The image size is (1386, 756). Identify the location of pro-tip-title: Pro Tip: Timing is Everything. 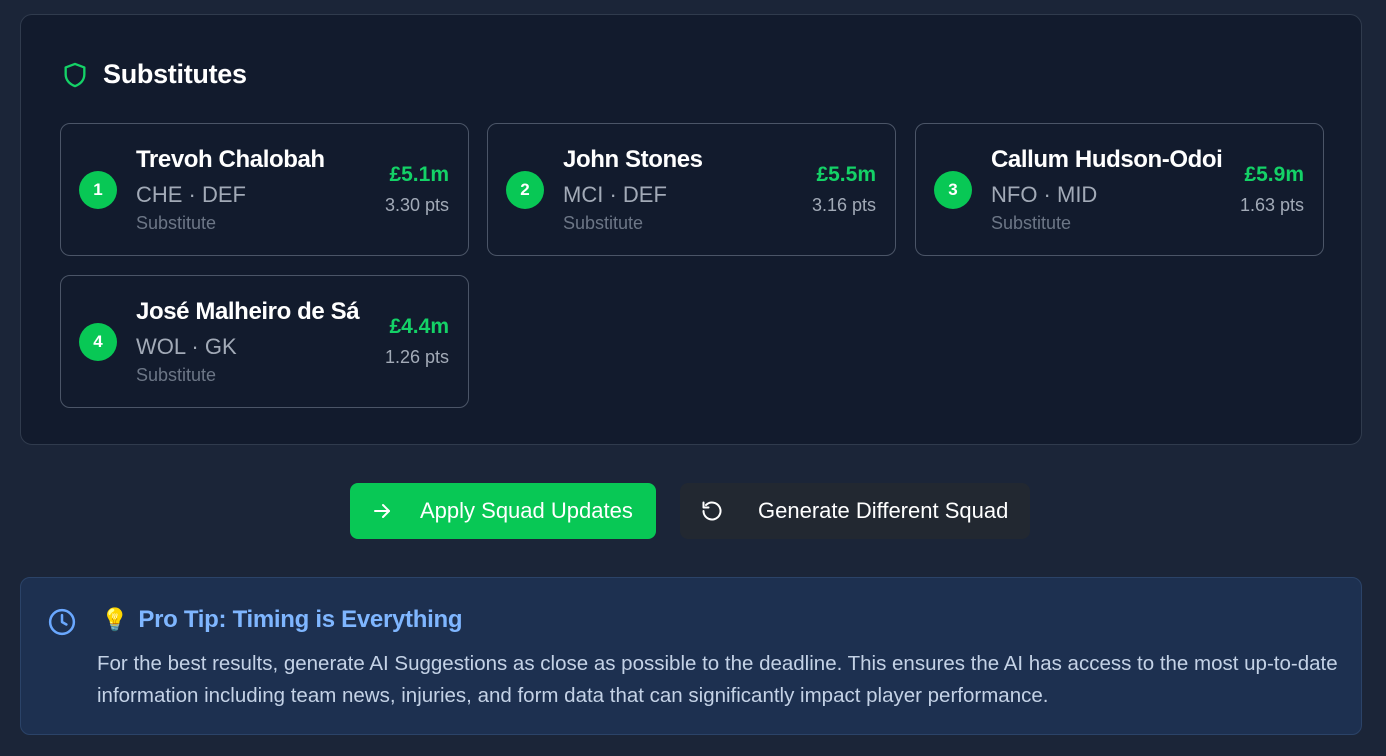
(300, 619).